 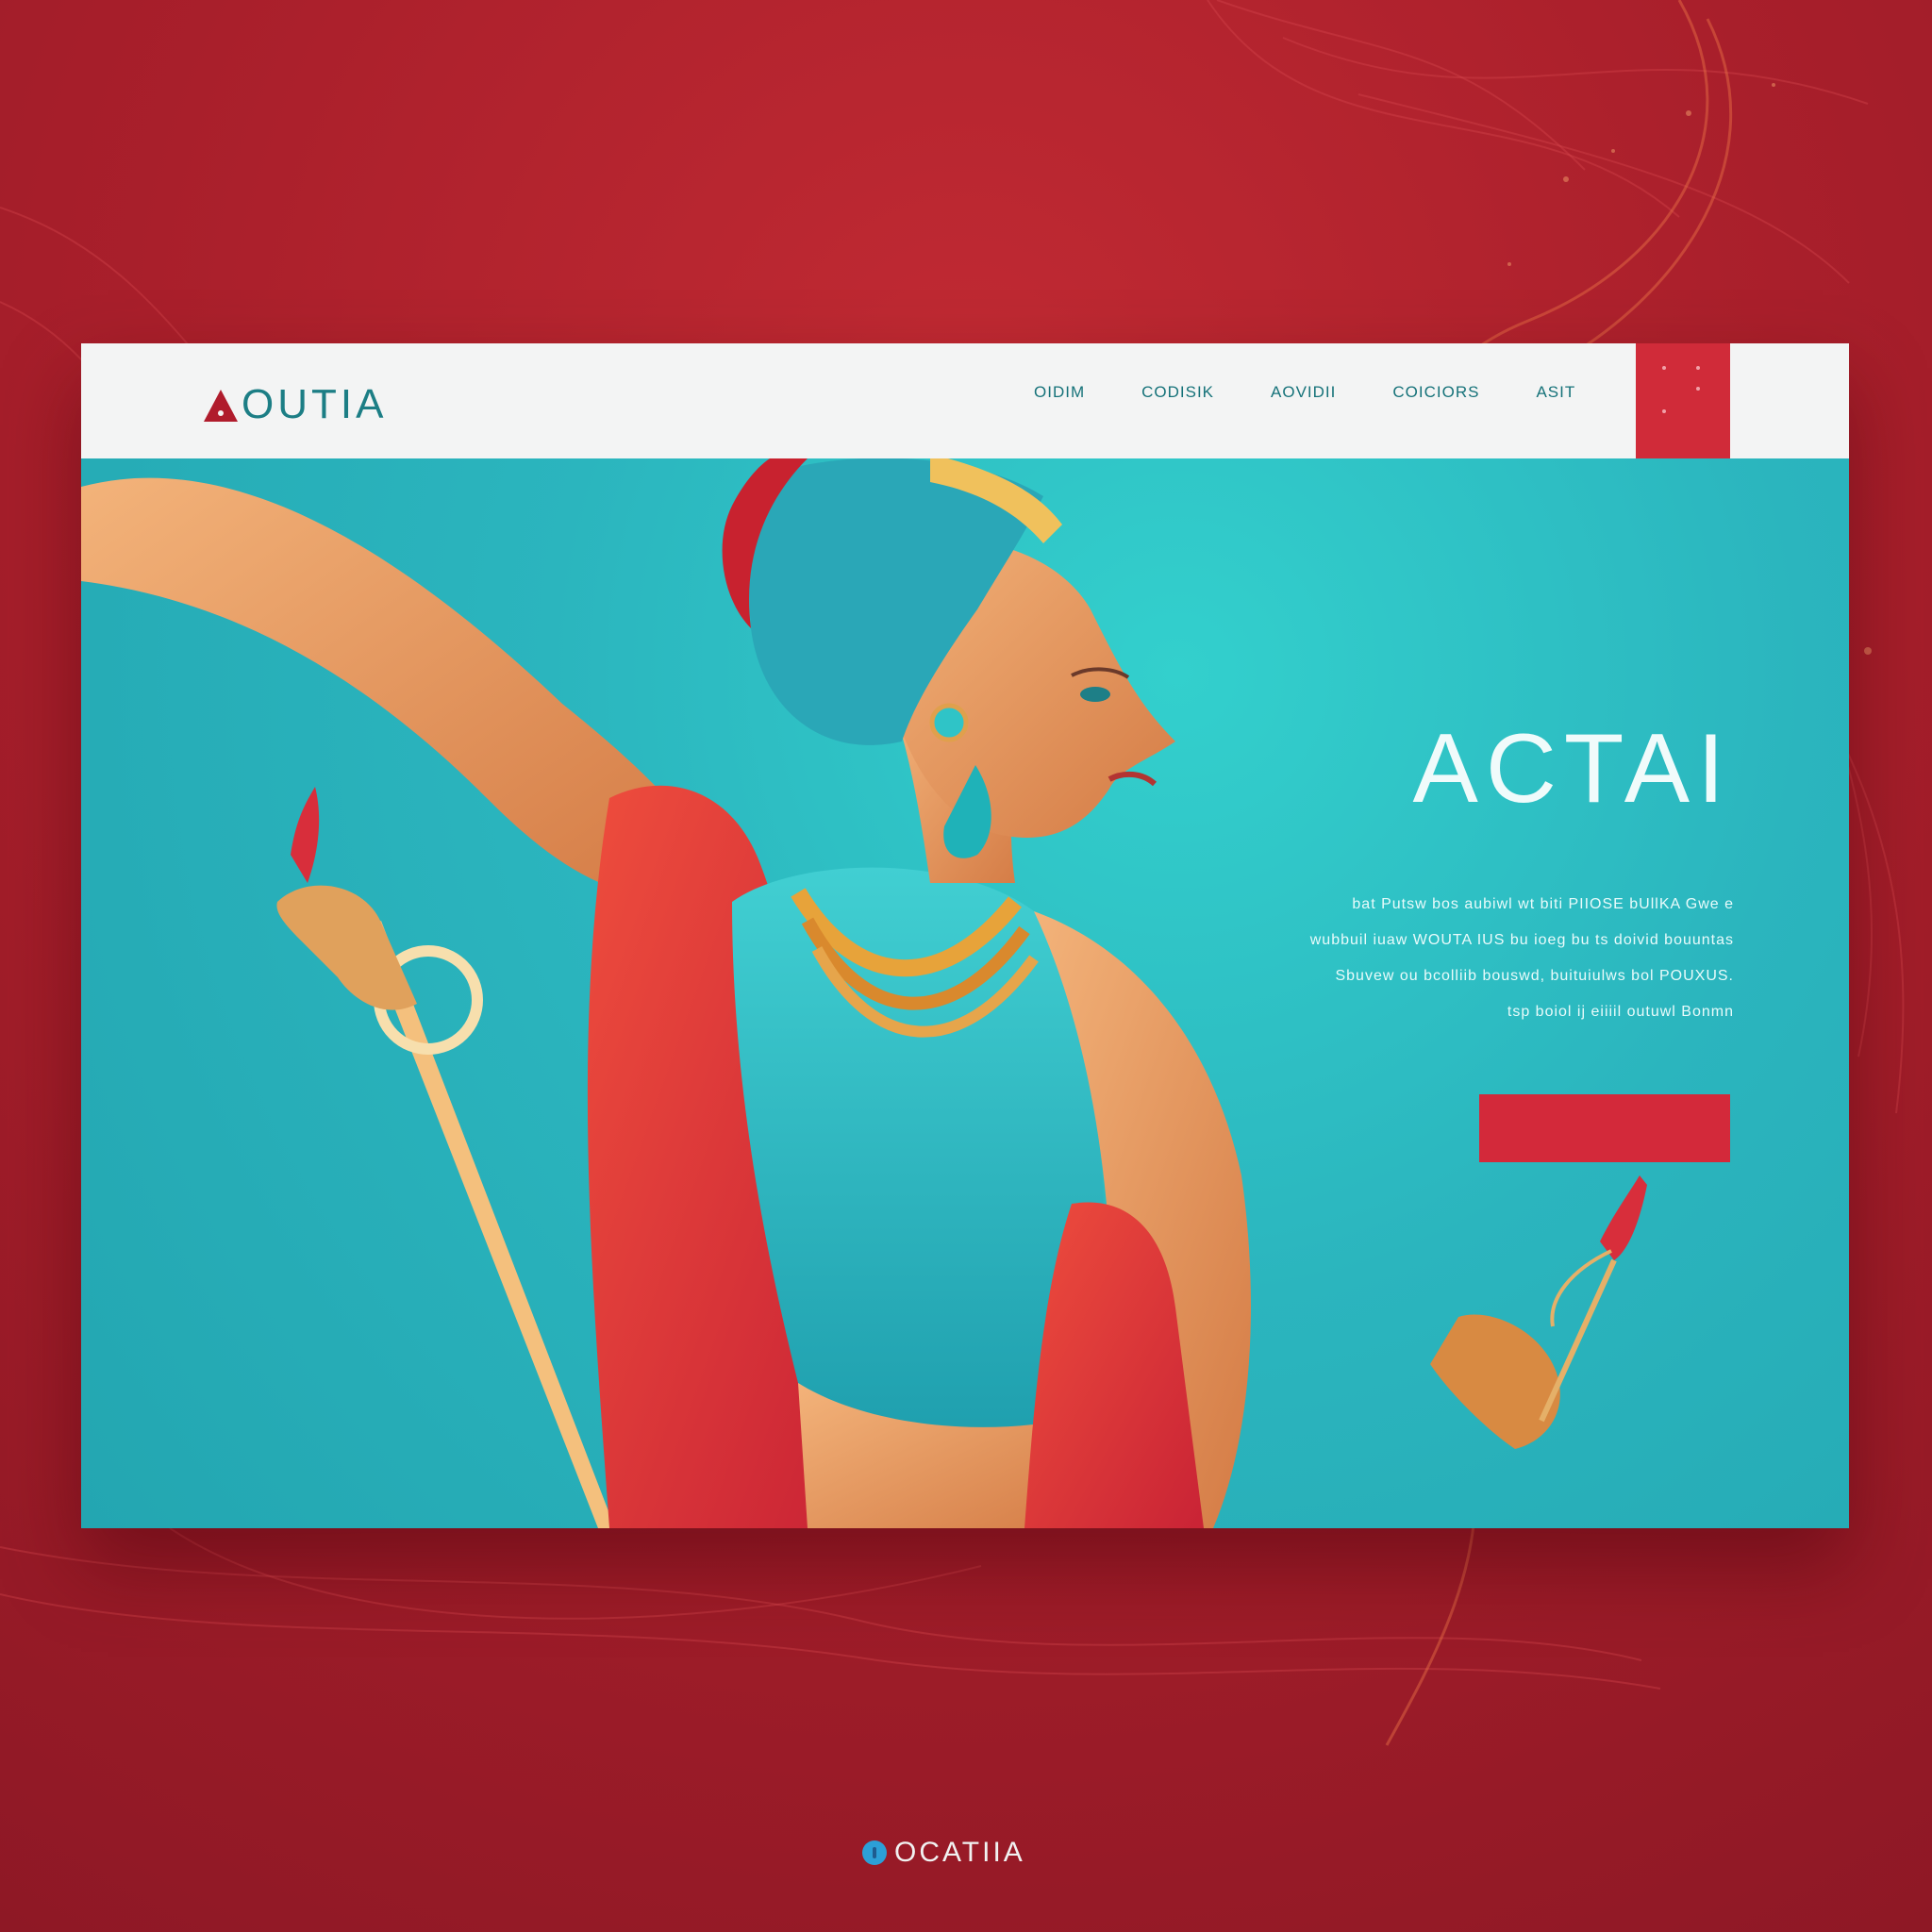 What do you see at coordinates (1572, 769) in the screenshot?
I see `hero-title: ACTAI` at bounding box center [1572, 769].